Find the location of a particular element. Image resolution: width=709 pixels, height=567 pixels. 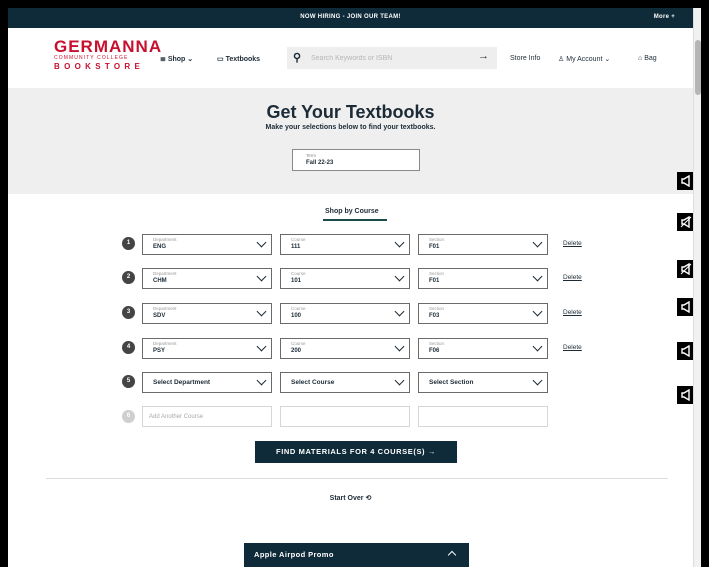

textbooks-link: ▭ Textbooks is located at coordinates (238, 59).